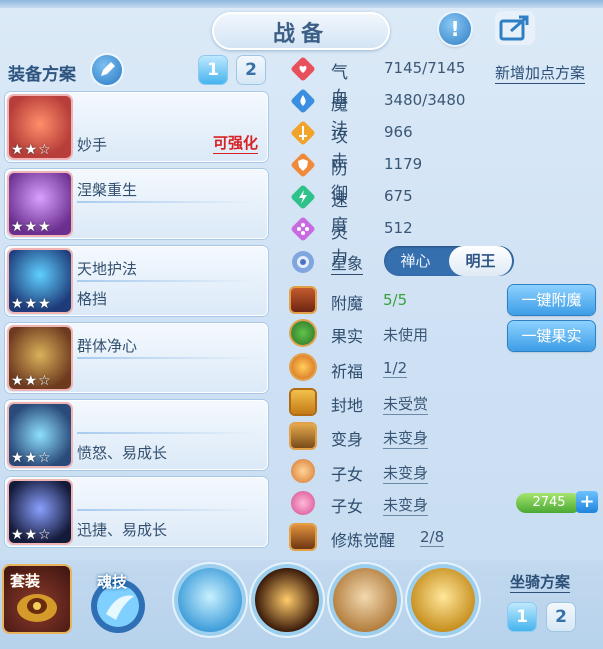 This screenshot has height=649, width=603. What do you see at coordinates (347, 405) in the screenshot?
I see `fief-label: 封地` at bounding box center [347, 405].